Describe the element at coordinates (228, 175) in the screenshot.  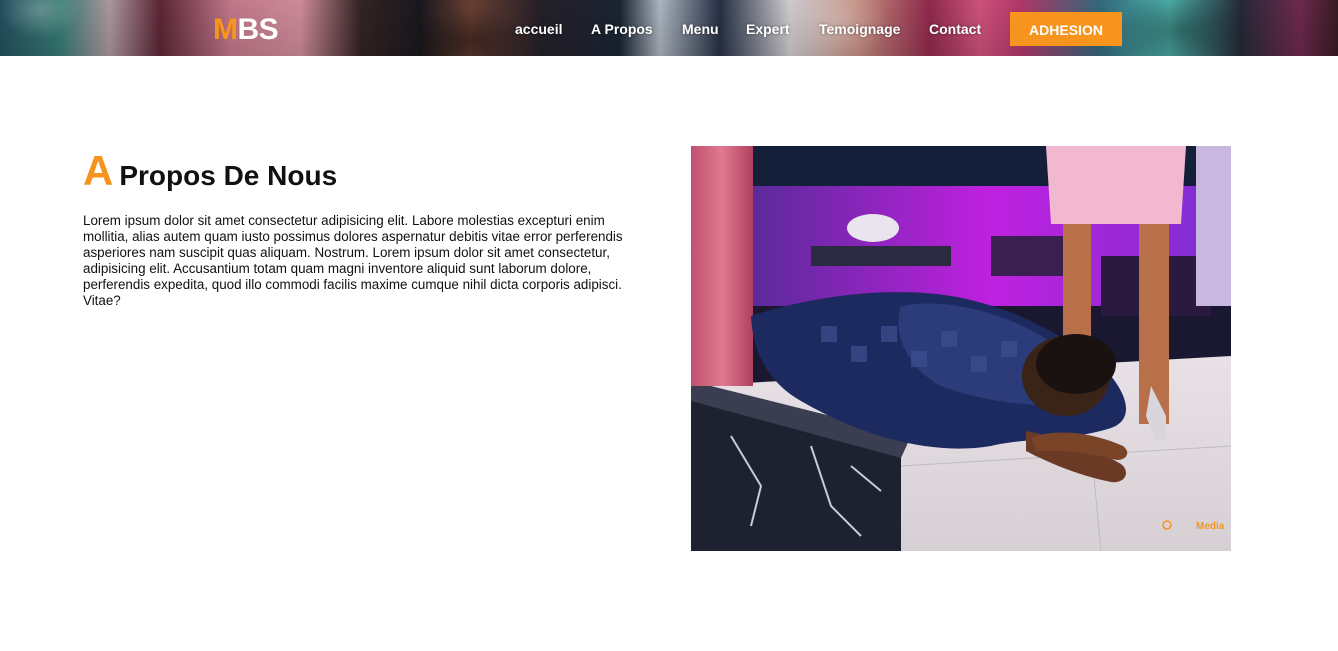
I see `about-title-text: Propos De Nous` at that location.